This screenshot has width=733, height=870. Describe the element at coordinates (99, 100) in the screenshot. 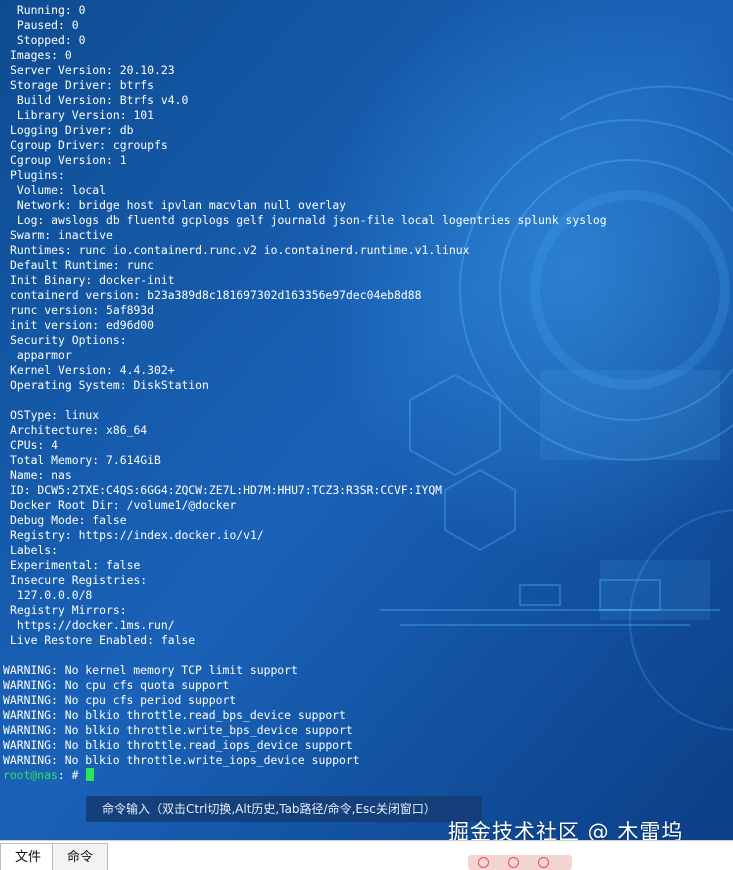

I see `terminal-line: Build Version: Btrfs v4.0` at that location.